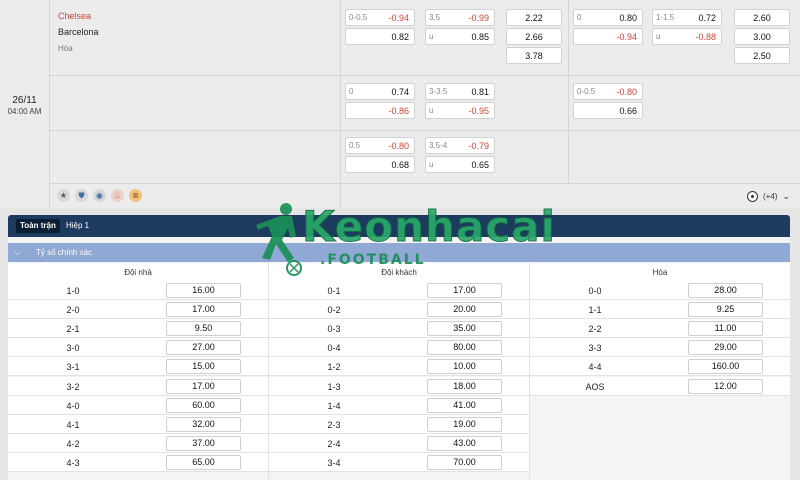 The image size is (800, 480). Describe the element at coordinates (399, 386) in the screenshot. I see `table-row: 3-2 17.00 1-3 18.00 AOS 12.00` at that location.